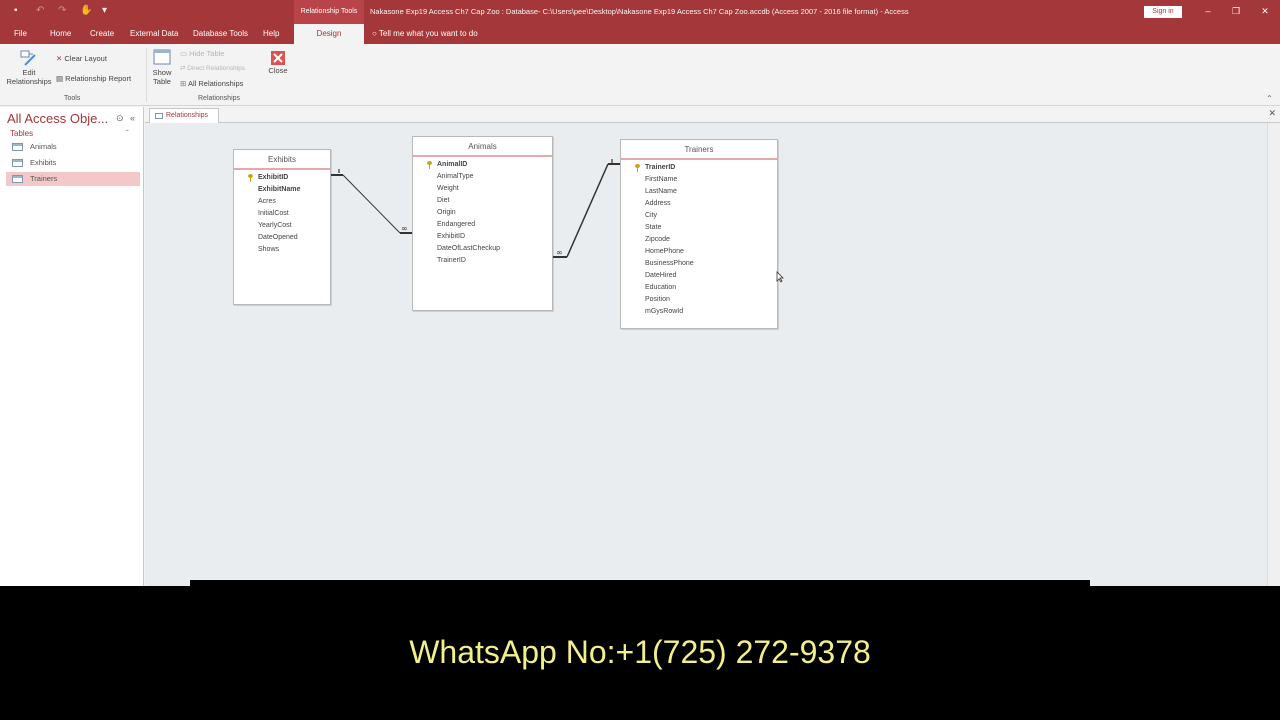 The image size is (1280, 720). Describe the element at coordinates (699, 300) in the screenshot. I see `field-row: Position` at that location.